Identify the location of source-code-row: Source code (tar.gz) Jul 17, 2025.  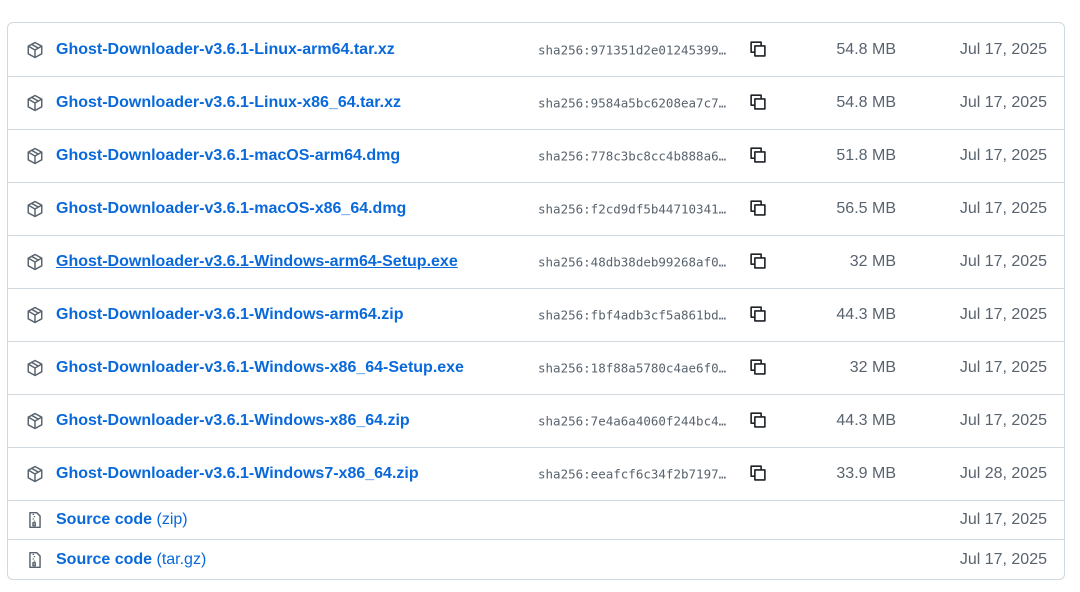
(536, 559).